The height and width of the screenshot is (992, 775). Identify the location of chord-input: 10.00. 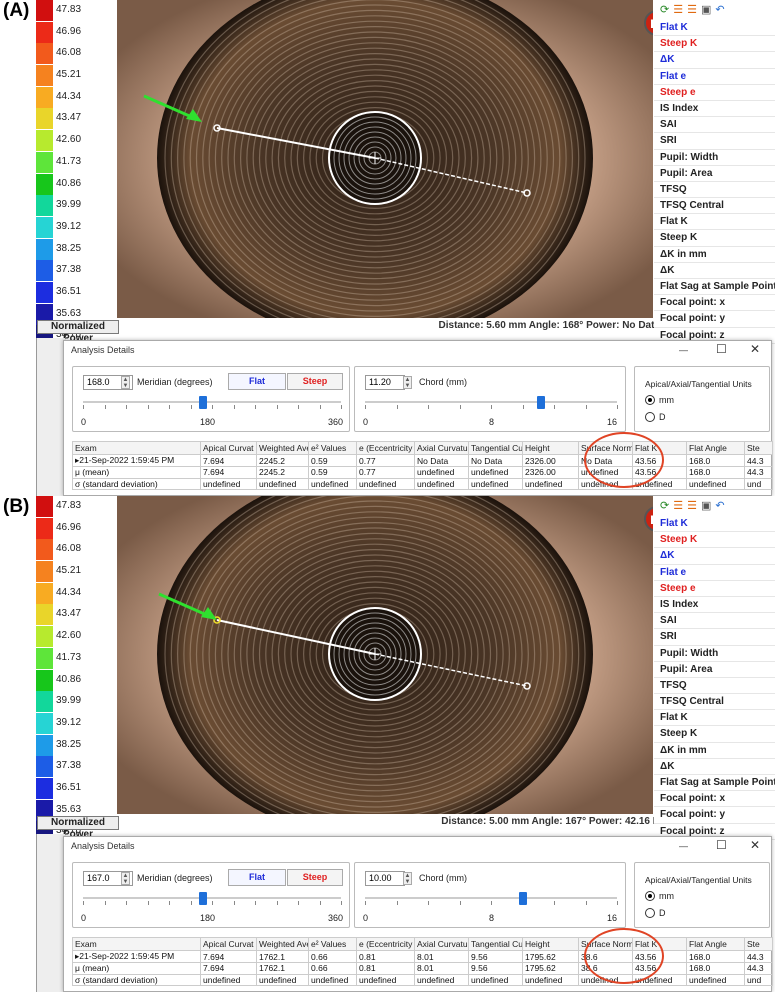
(385, 878).